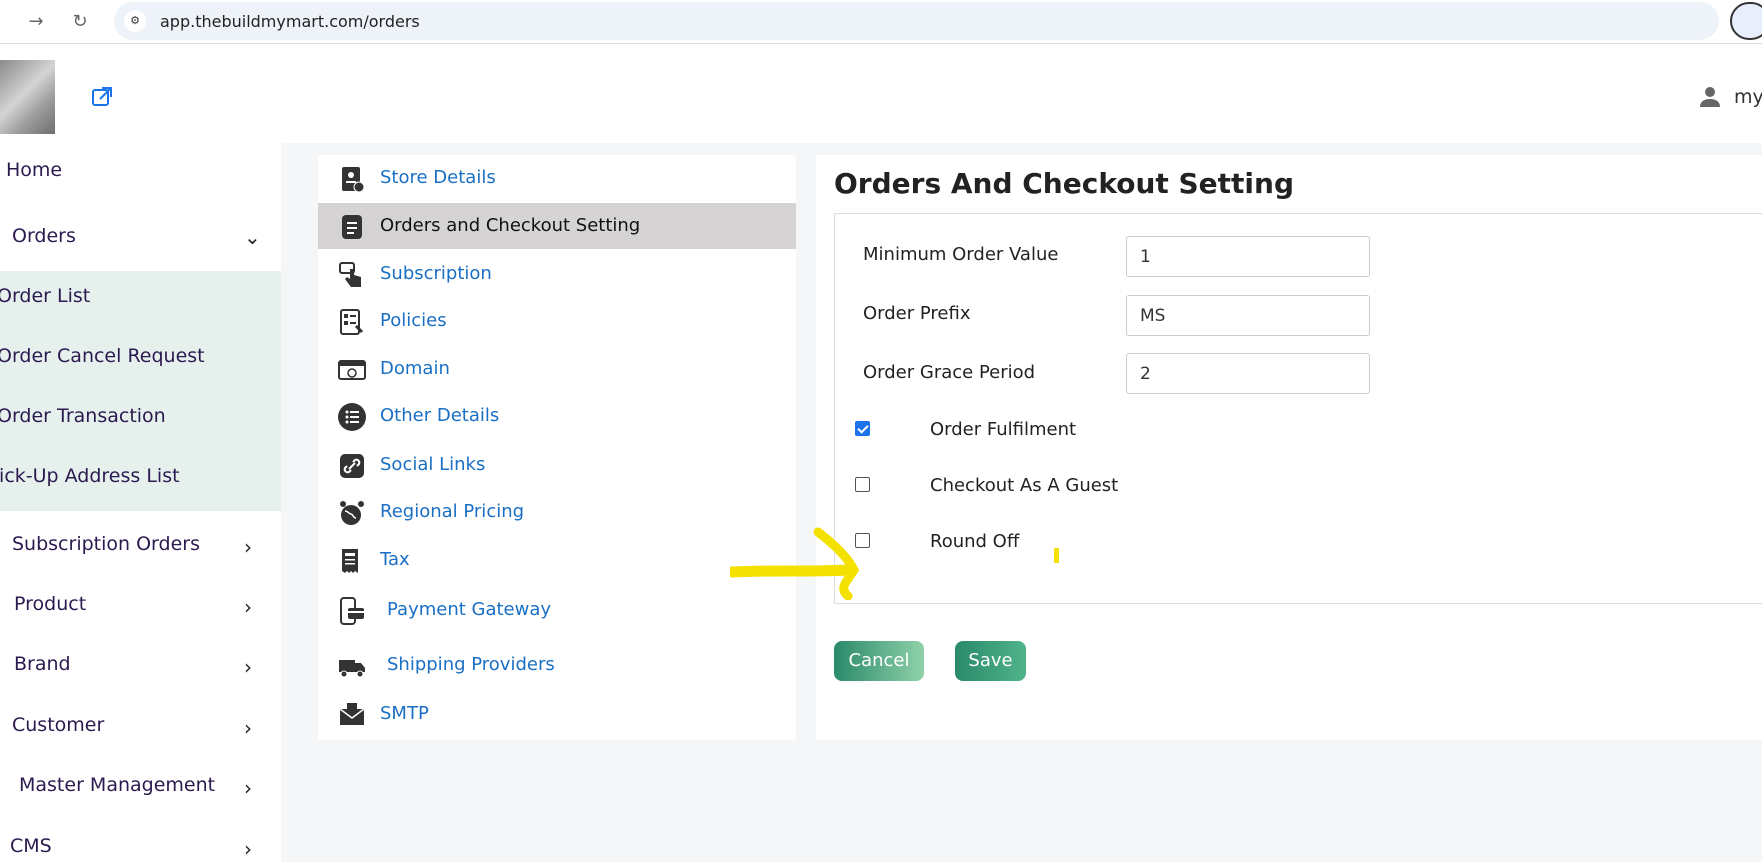 This screenshot has height=862, width=1762. I want to click on grace-period-input, so click(1248, 373).